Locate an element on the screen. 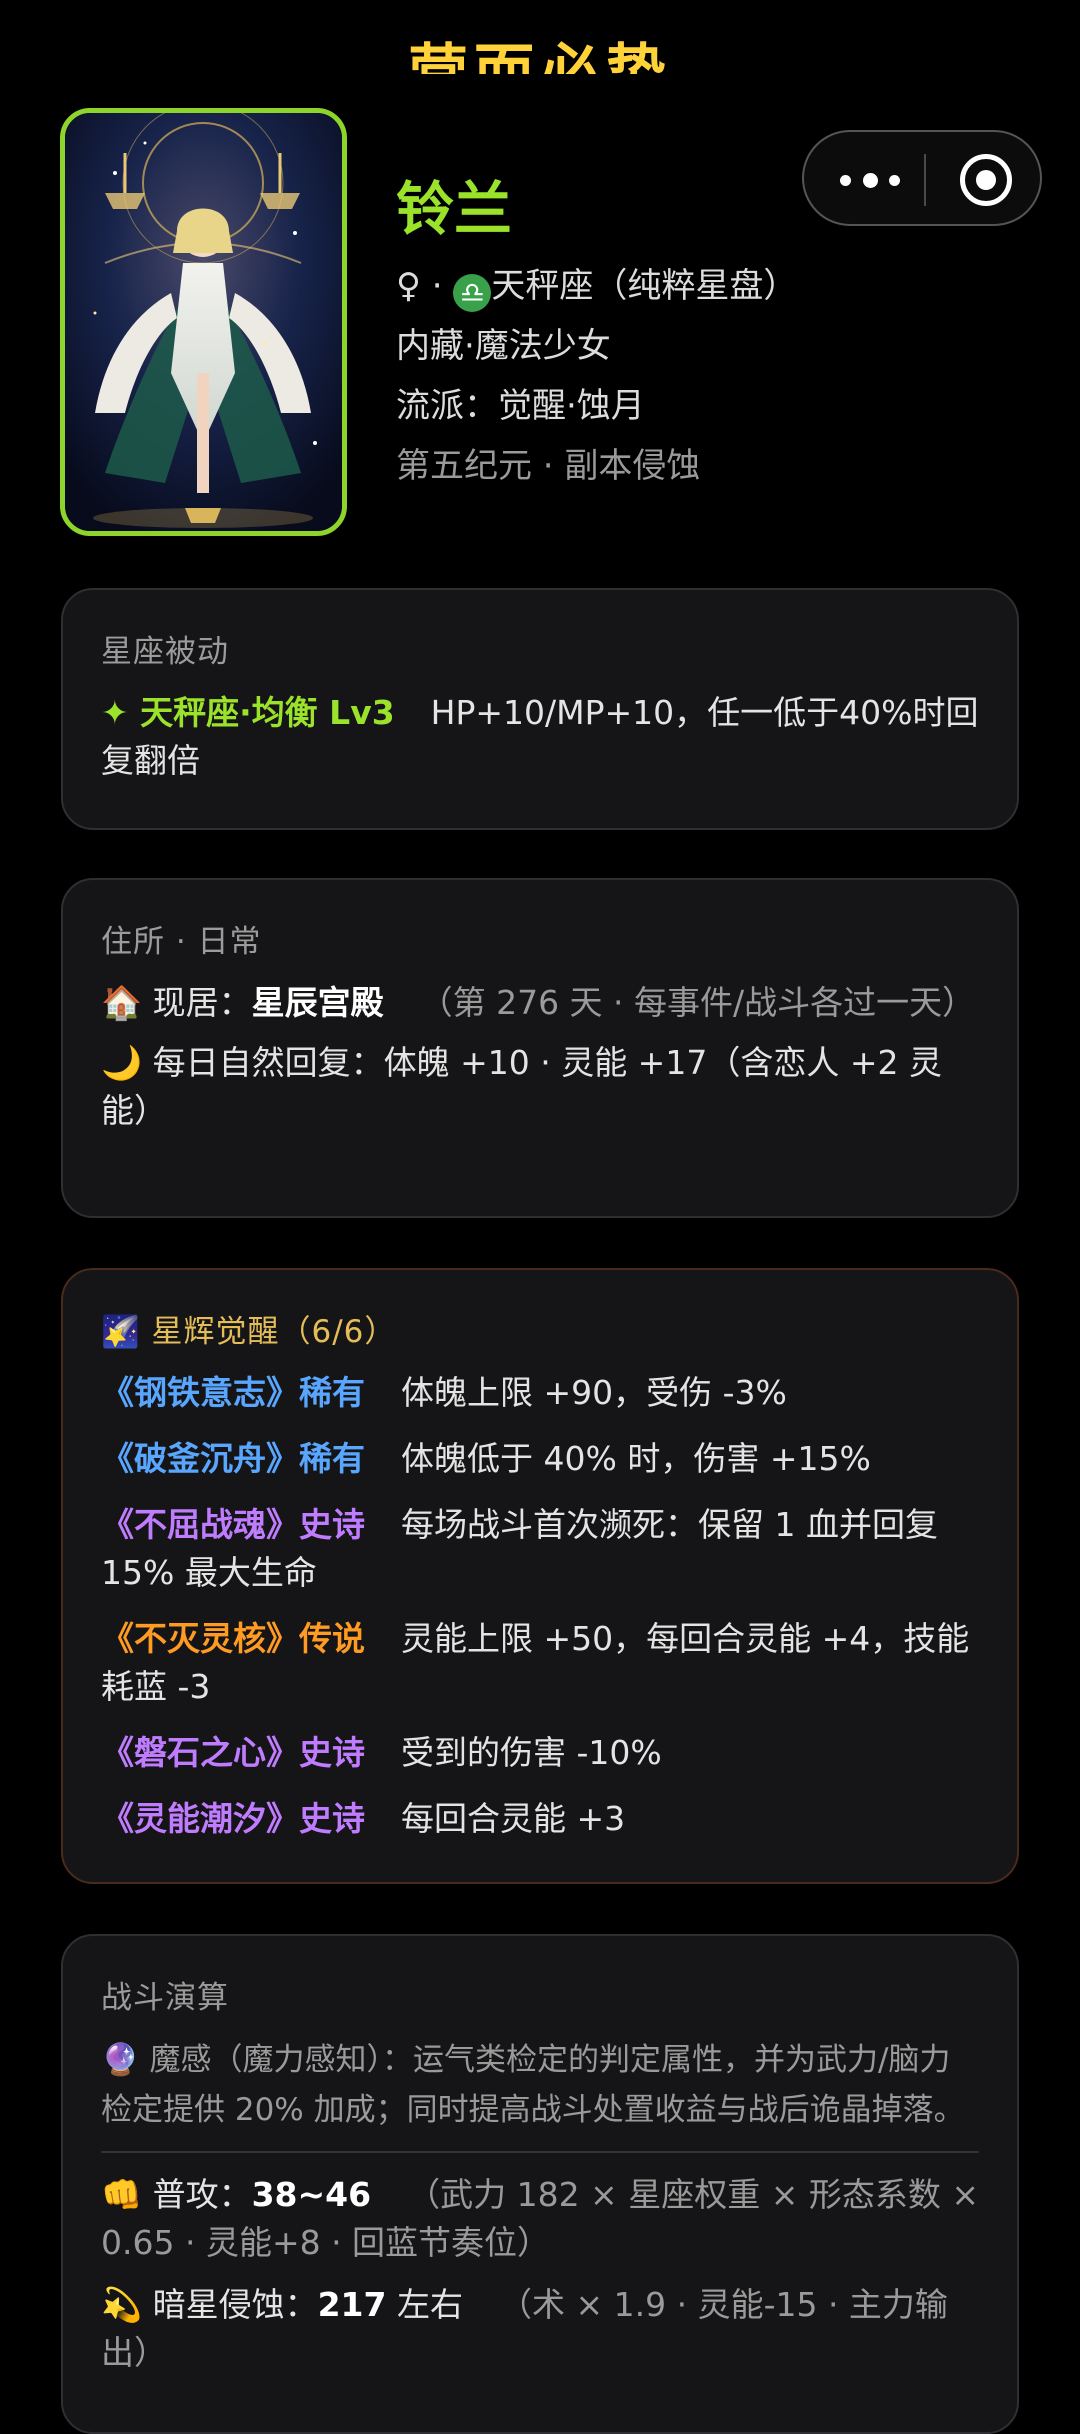 This screenshot has width=1080, height=2434. awakening-item: 《钢铁意志》稀有 体魄上限 +90，受伤 -3% is located at coordinates (540, 1393).